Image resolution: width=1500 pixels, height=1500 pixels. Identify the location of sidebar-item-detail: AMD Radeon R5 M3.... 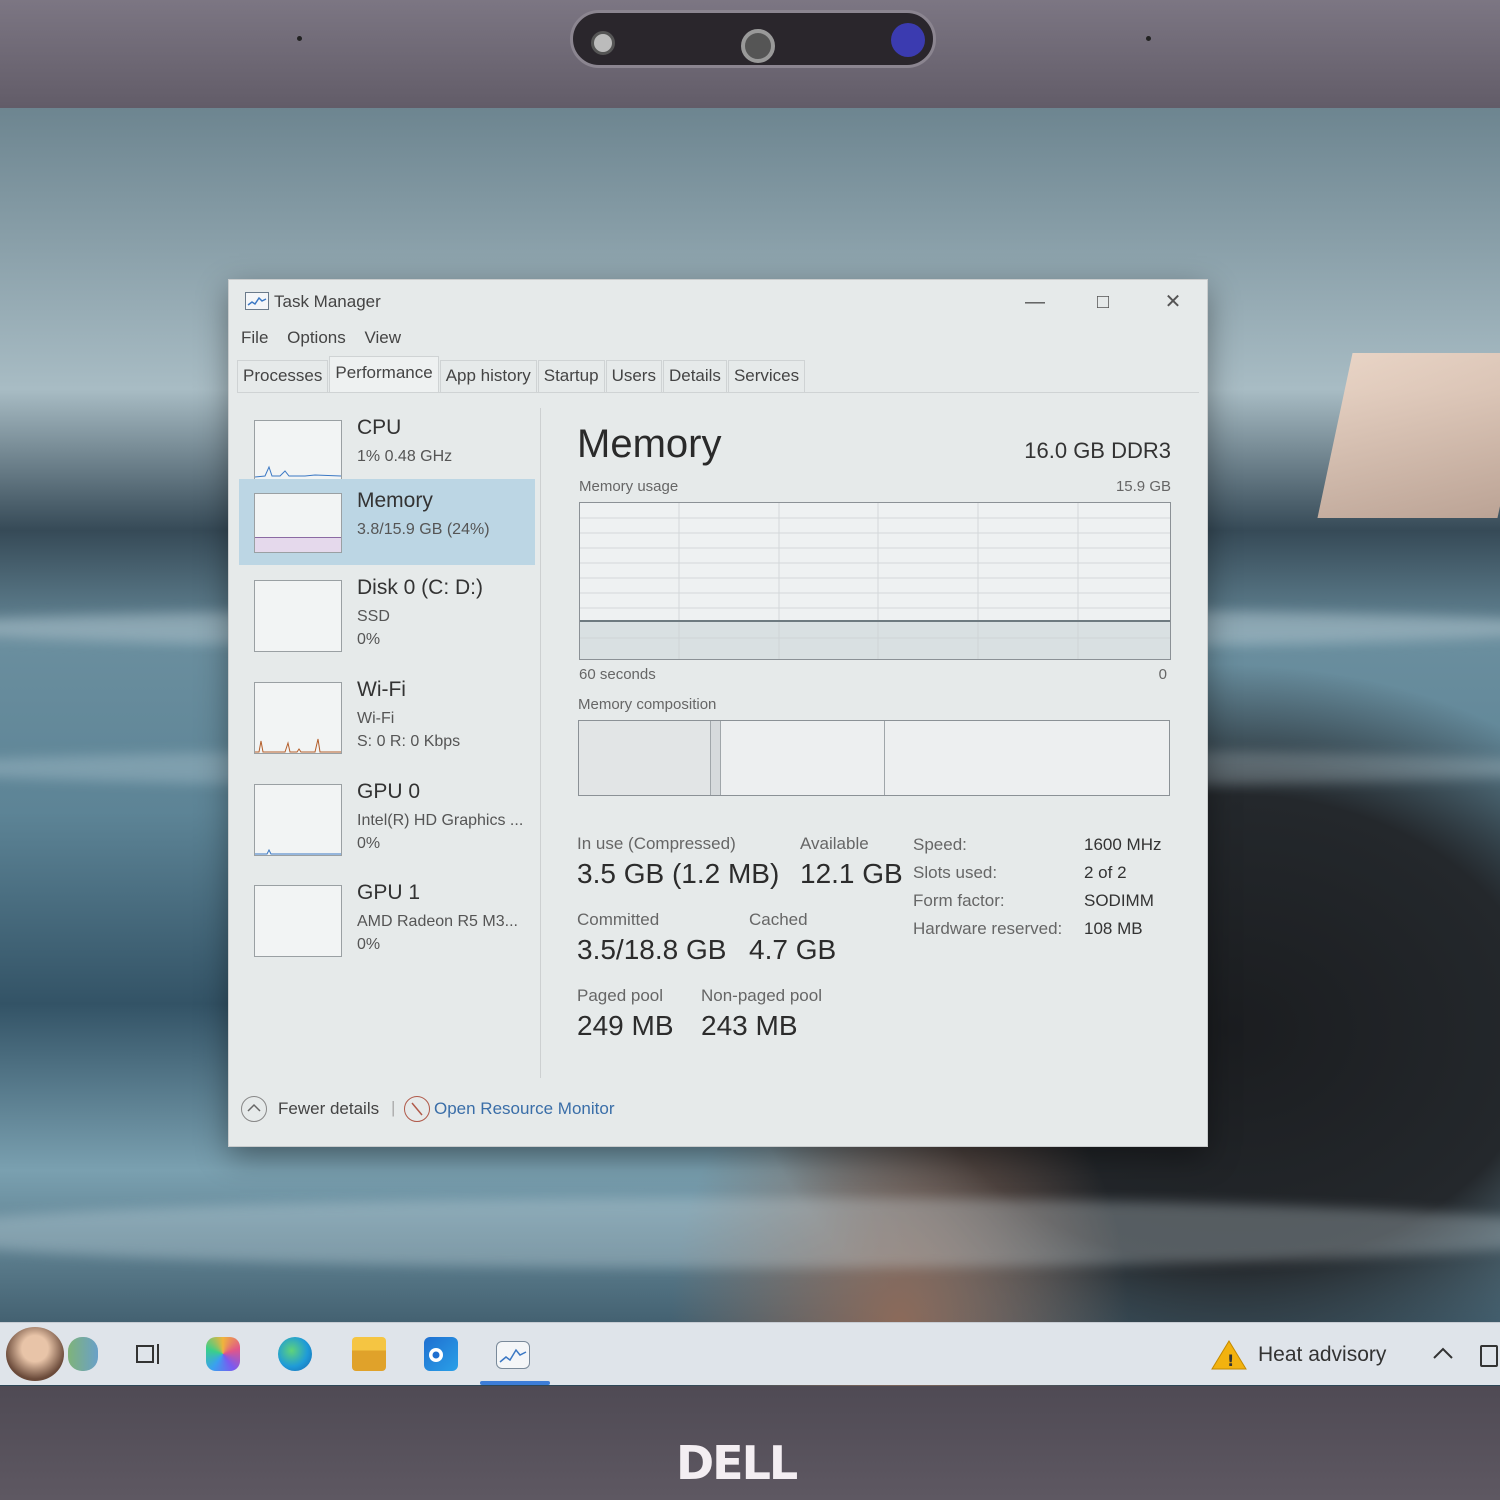
(437, 921).